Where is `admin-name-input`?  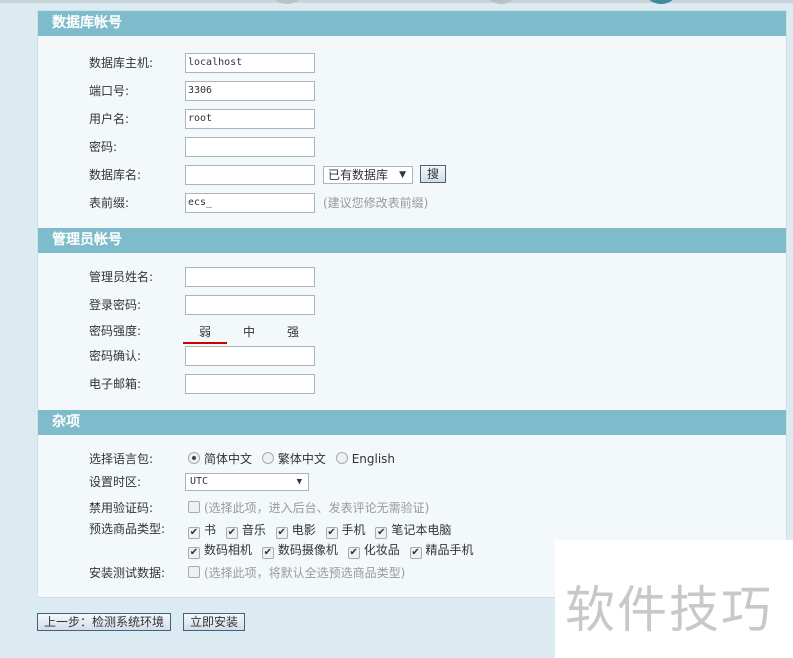 admin-name-input is located at coordinates (250, 277).